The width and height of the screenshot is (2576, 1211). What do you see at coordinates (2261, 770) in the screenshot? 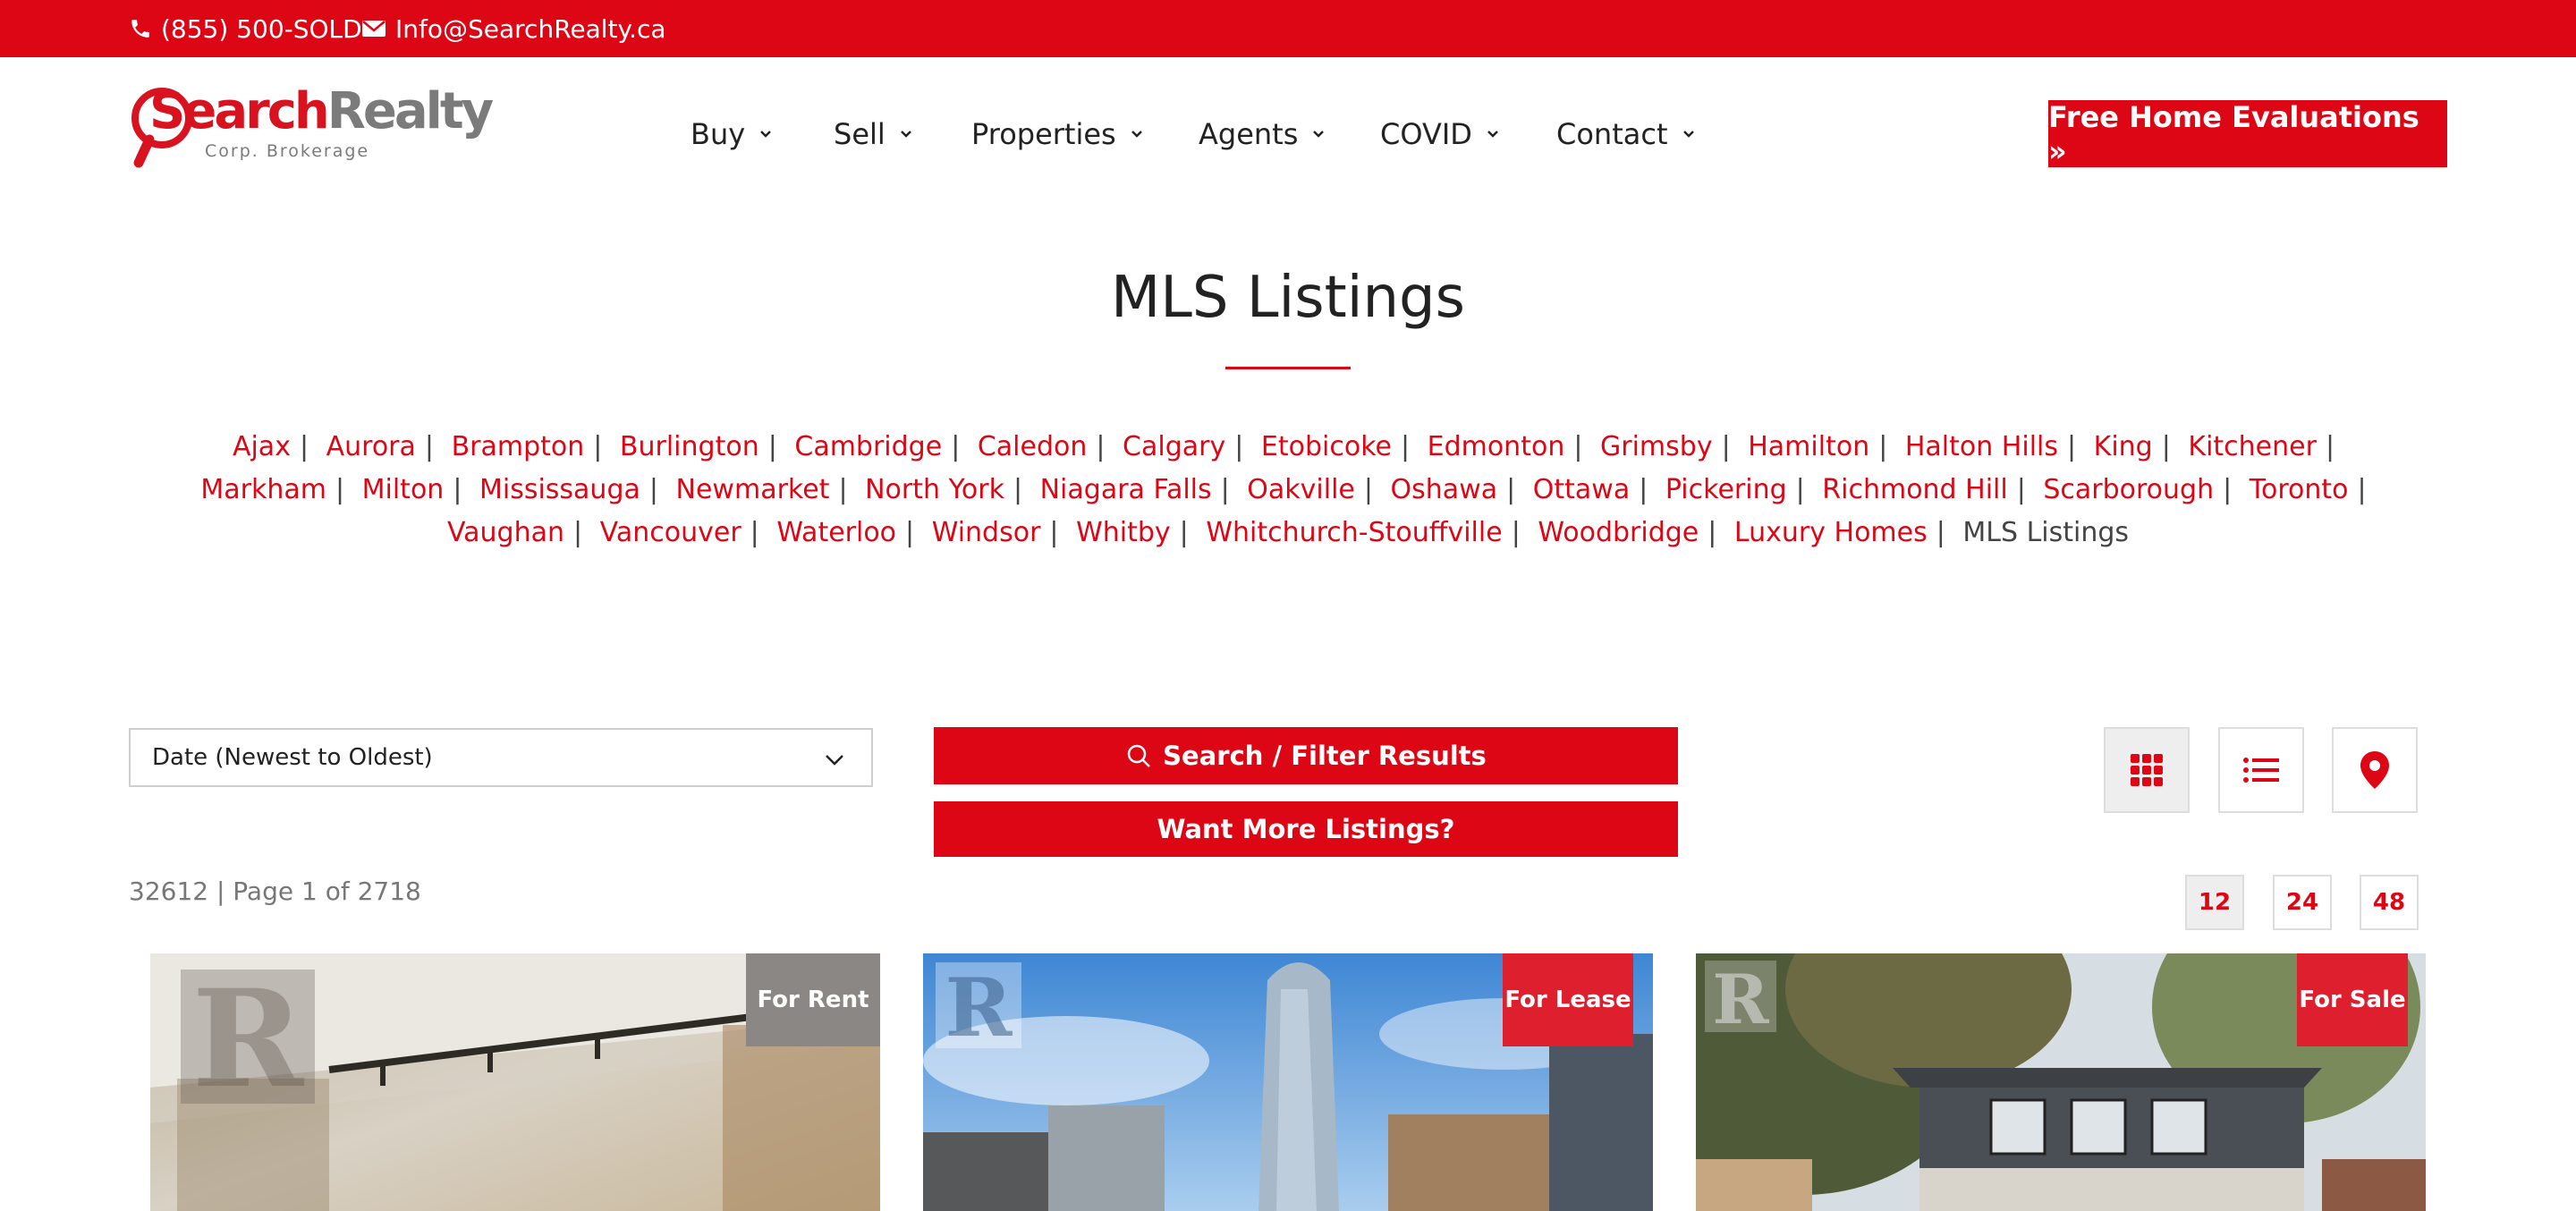
I see `list-view-button` at bounding box center [2261, 770].